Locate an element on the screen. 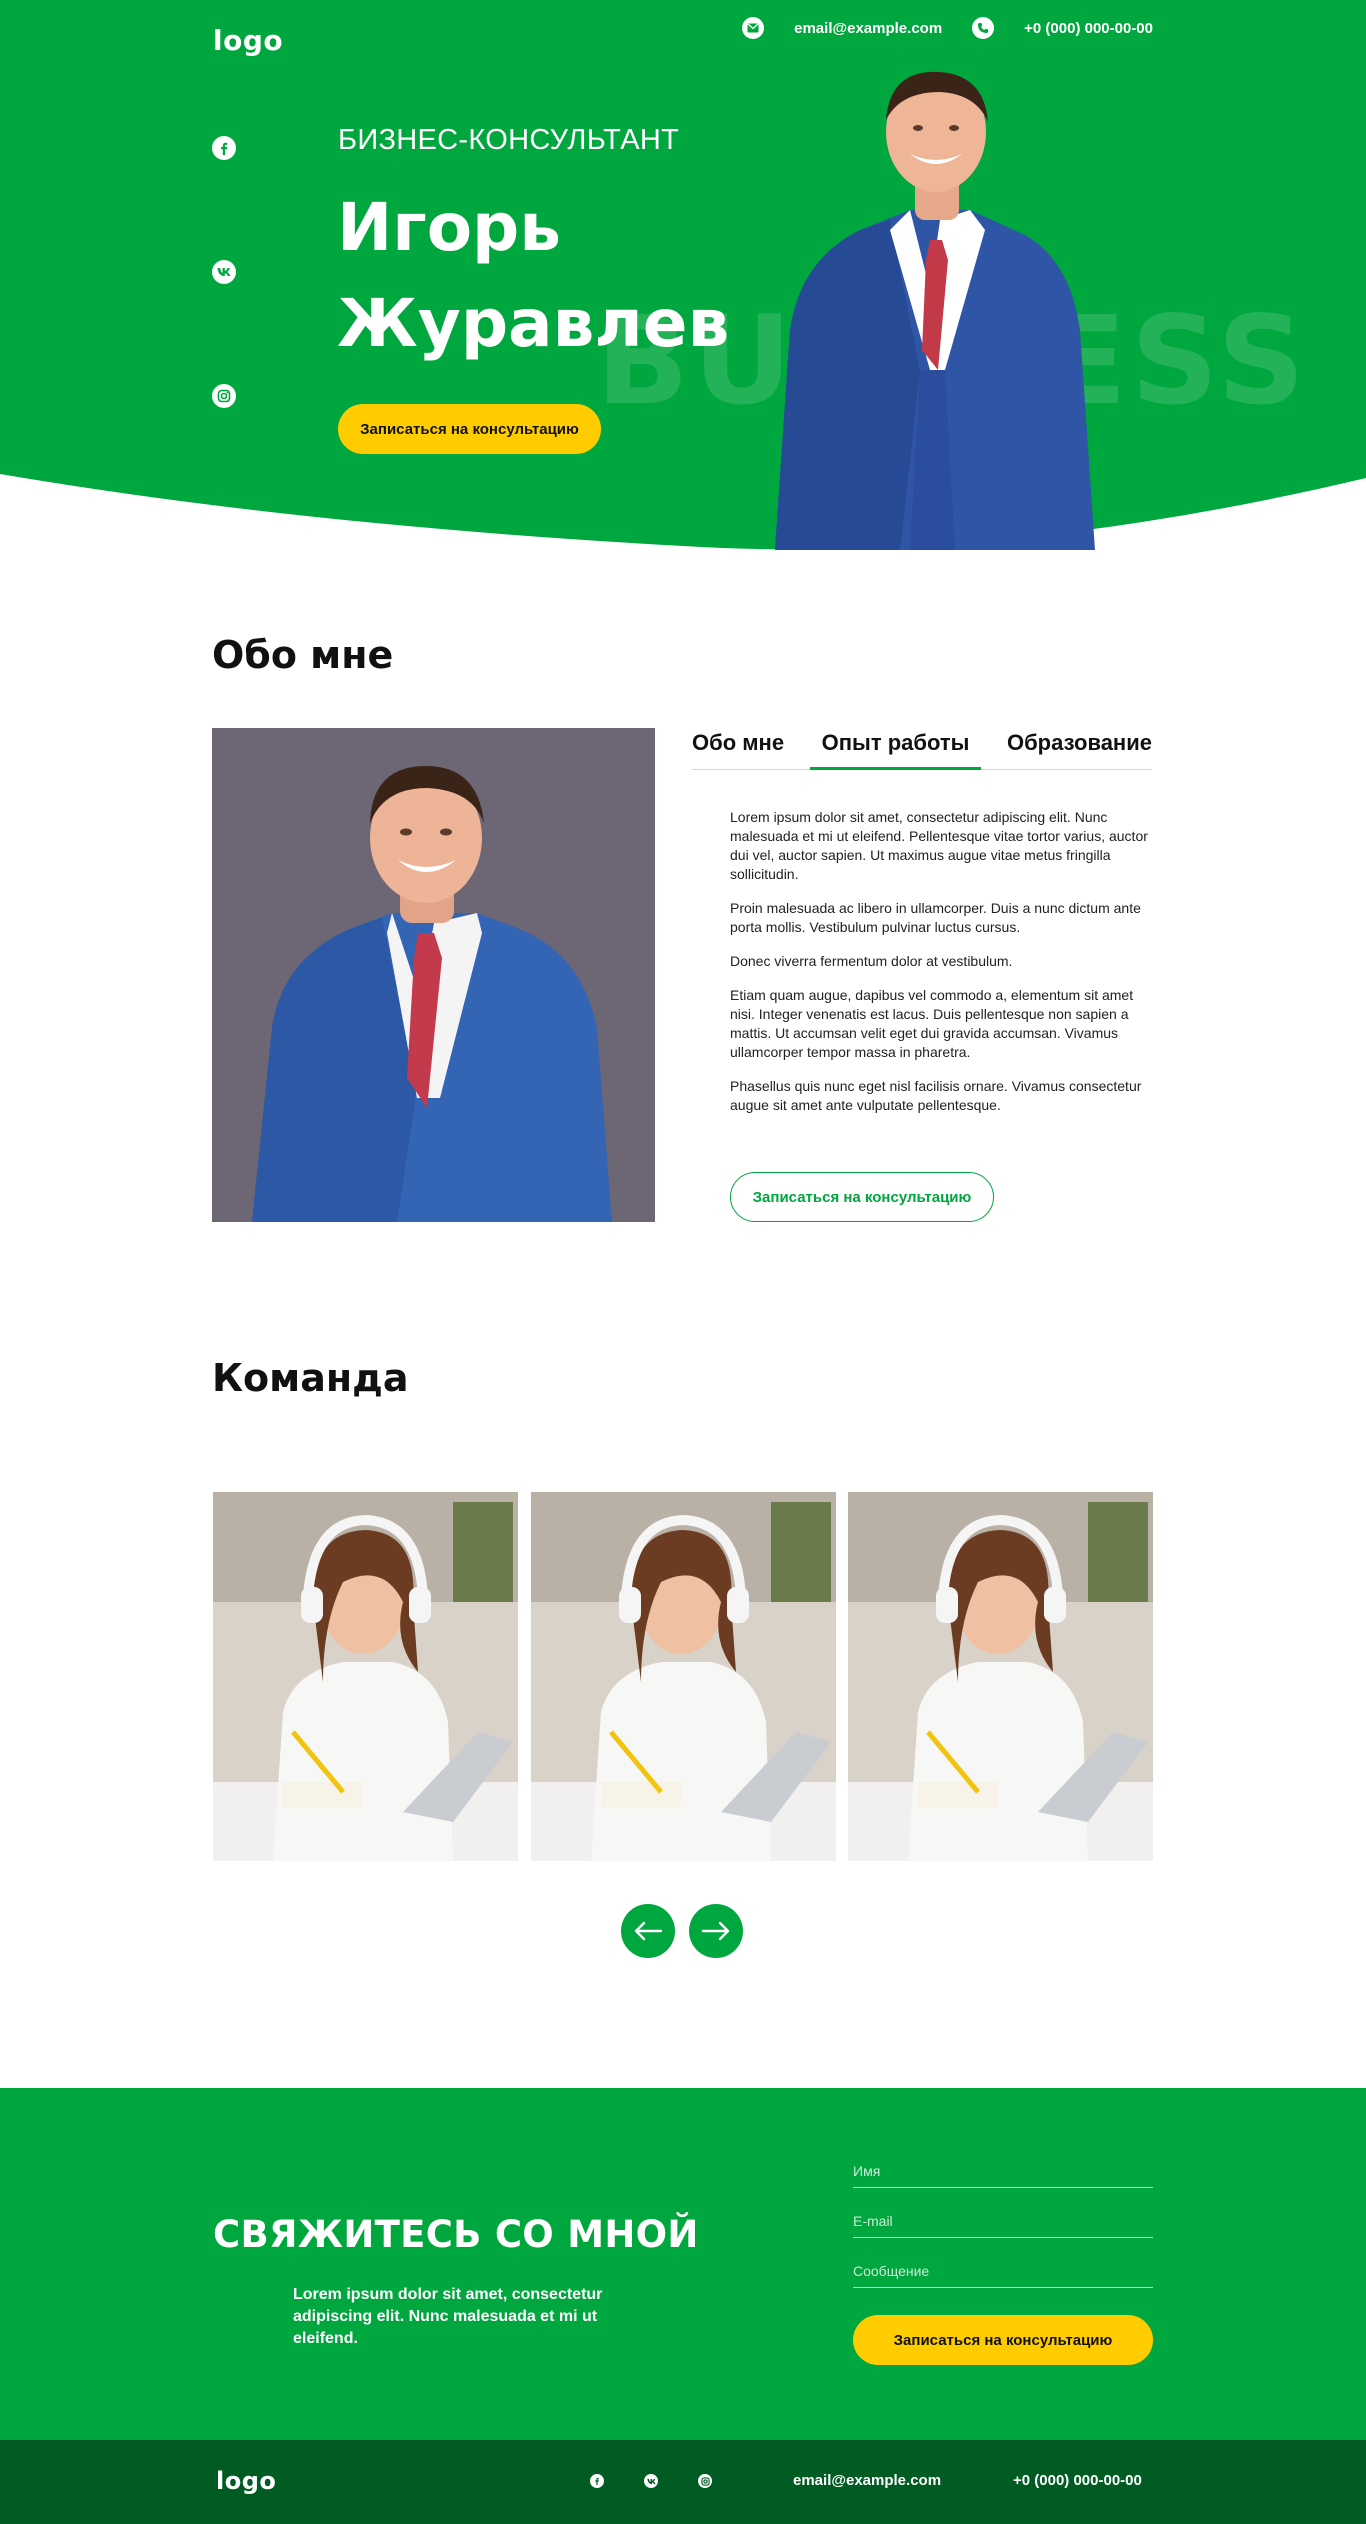 This screenshot has width=1366, height=2524. about-section-title: Обо мне is located at coordinates (303, 655).